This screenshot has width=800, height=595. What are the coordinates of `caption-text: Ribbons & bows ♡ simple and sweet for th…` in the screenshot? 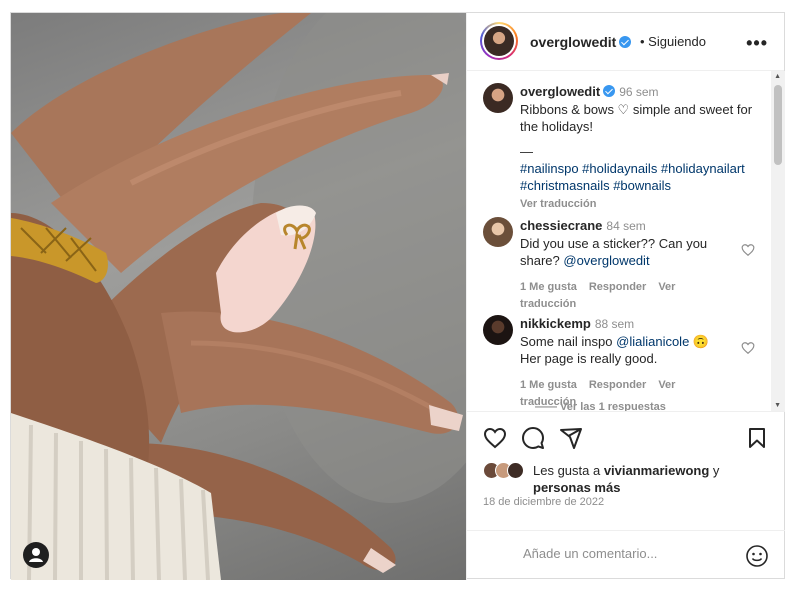 It's located at (636, 118).